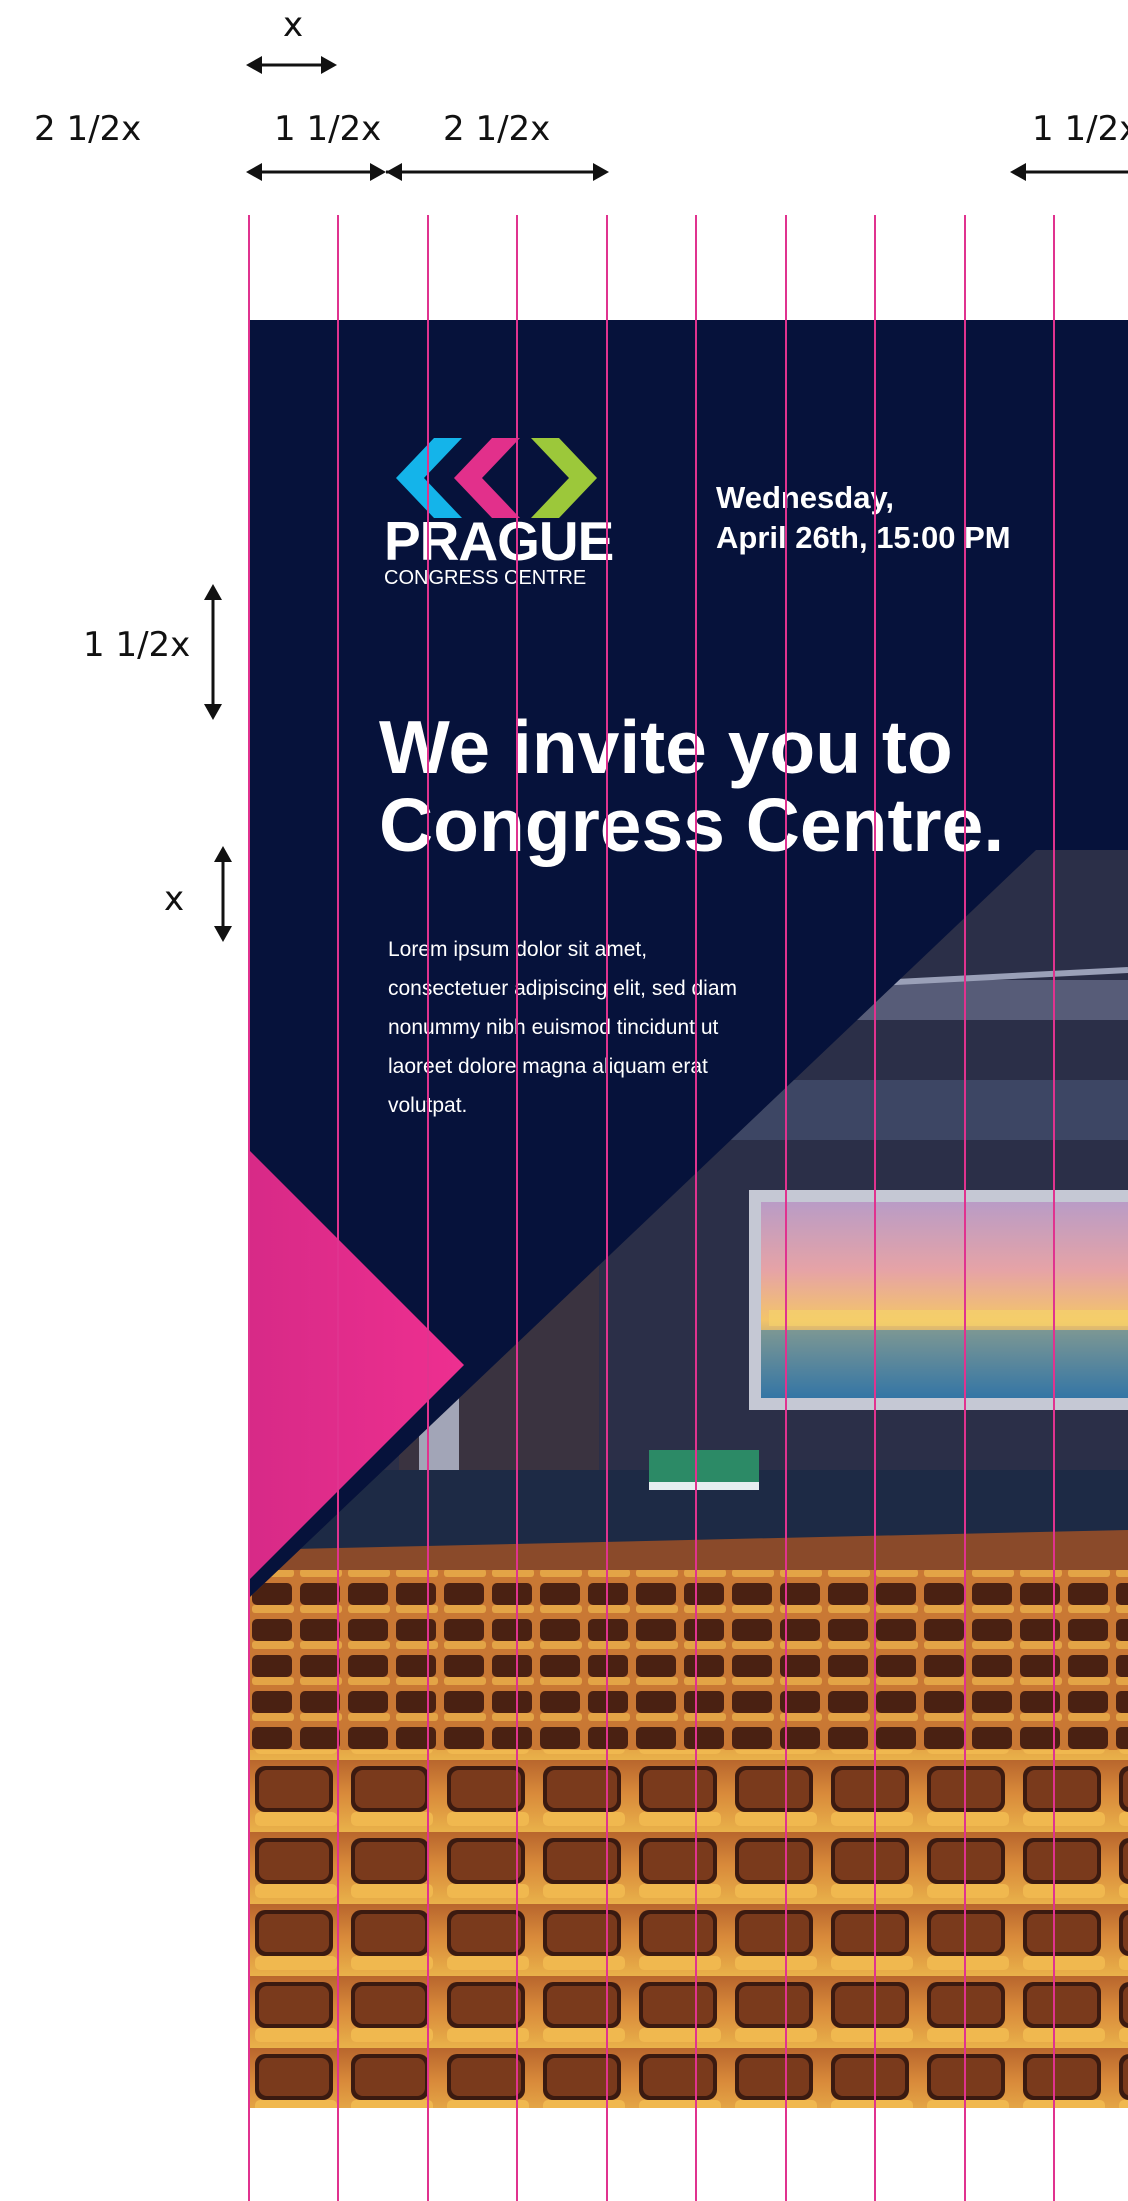 The image size is (1128, 2201). I want to click on dimension-label-x-top: x, so click(293, 25).